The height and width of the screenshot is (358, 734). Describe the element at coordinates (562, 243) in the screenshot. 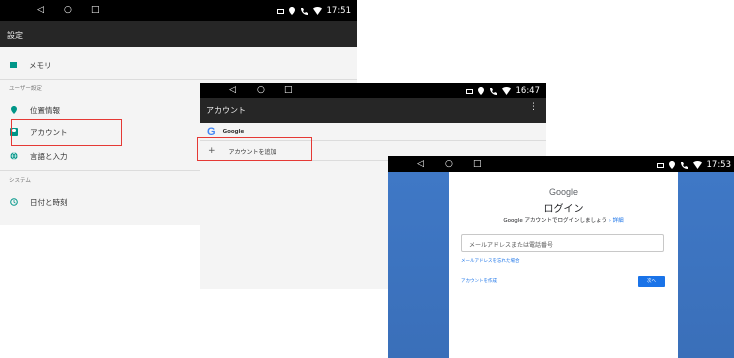

I see `email-input: メールアドレスまたは電話番号` at that location.